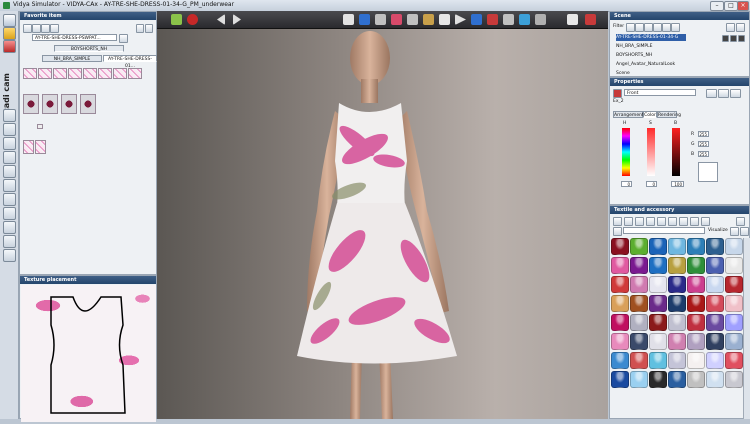 The height and width of the screenshot is (424, 750). I want to click on visibility-icon, so click(725, 38).